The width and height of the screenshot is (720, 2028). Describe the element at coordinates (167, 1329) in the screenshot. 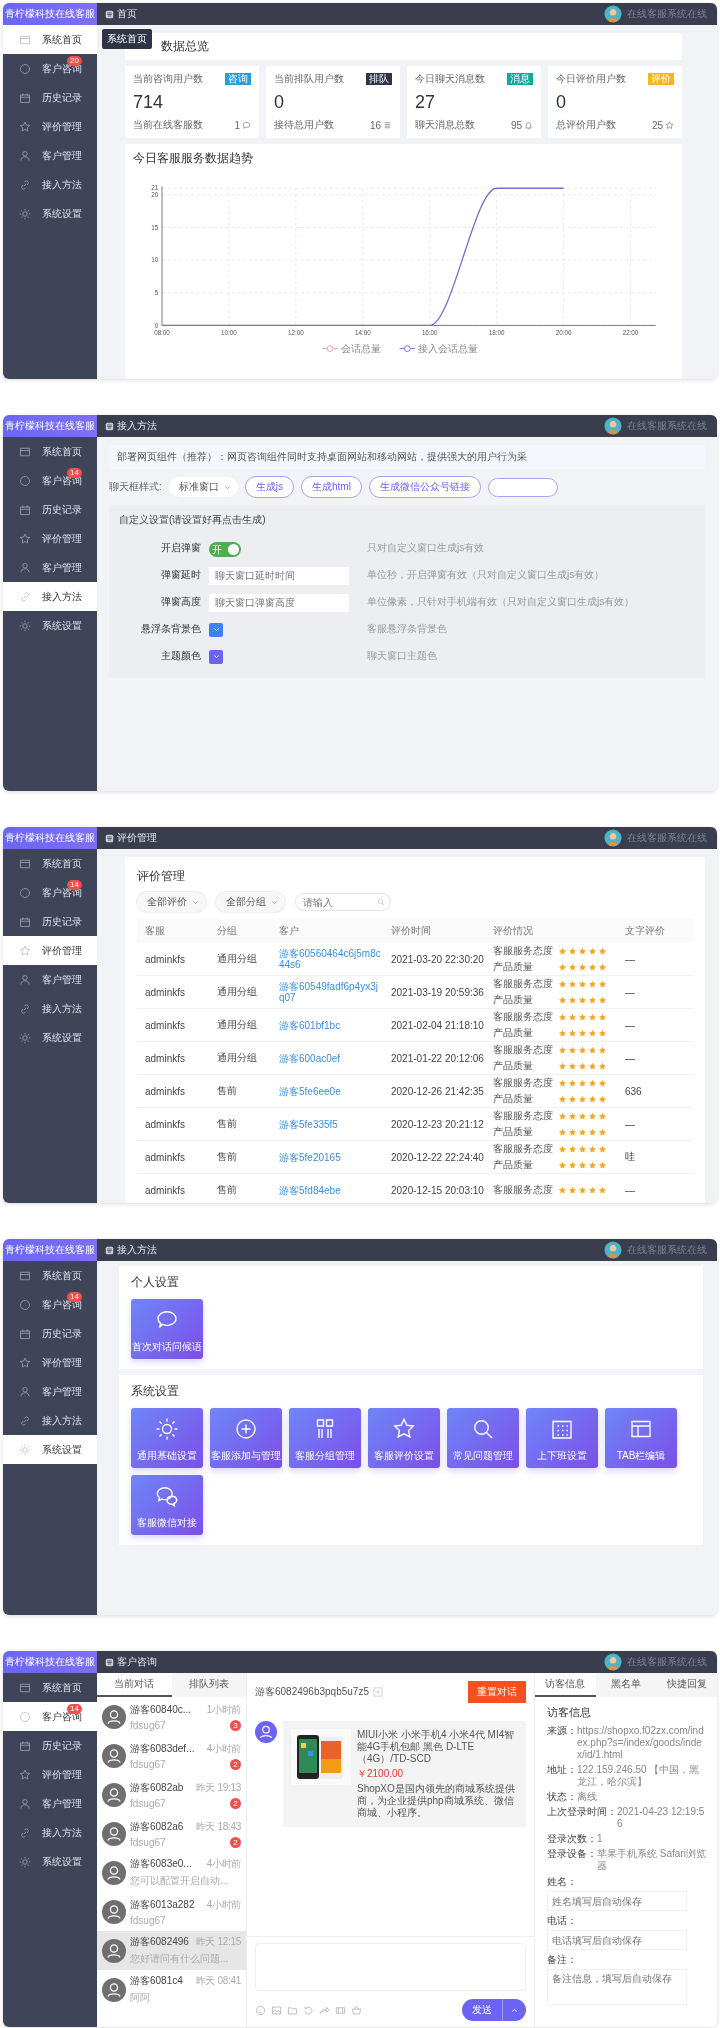

I see `settings-tile: 首次对话问候语` at that location.